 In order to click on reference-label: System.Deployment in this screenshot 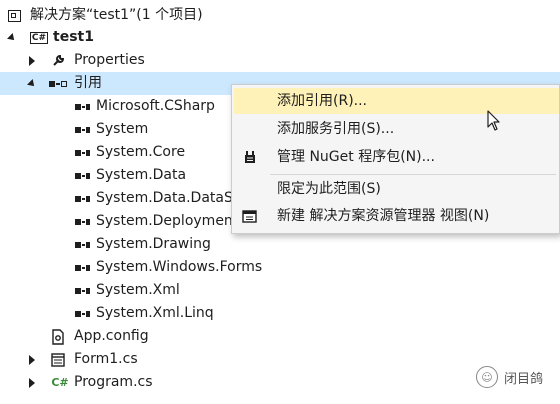, I will do `click(167, 221)`.